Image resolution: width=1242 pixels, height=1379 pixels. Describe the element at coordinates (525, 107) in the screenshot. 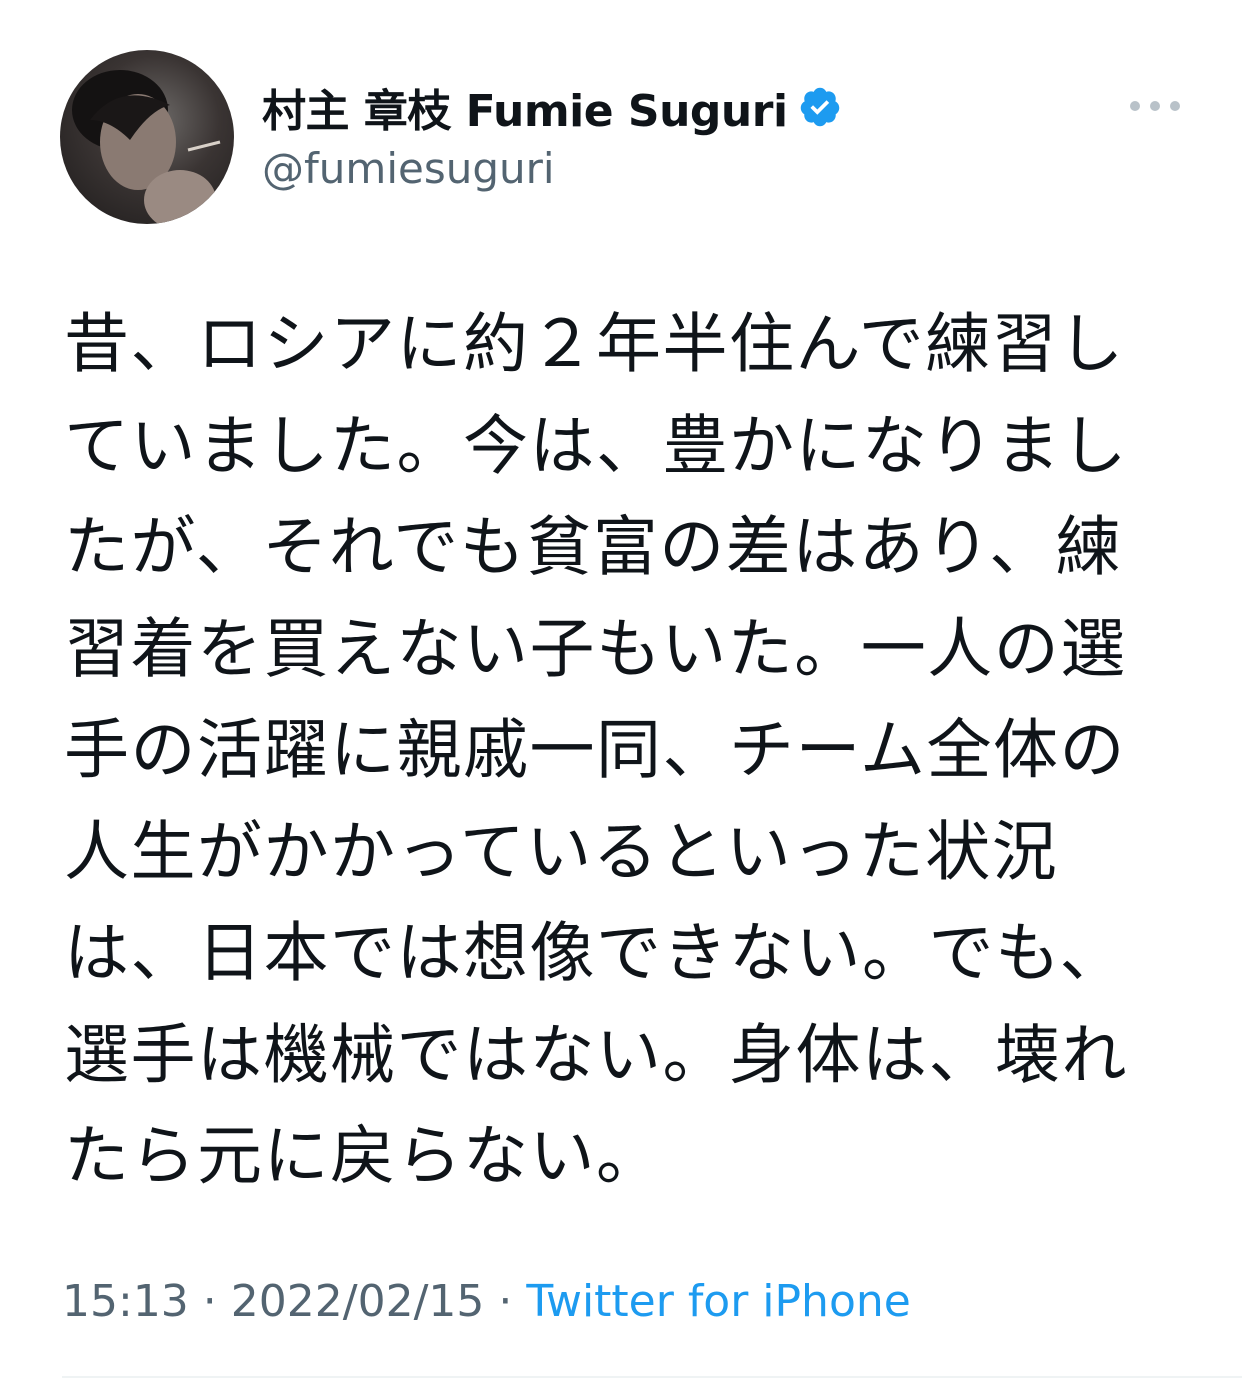

I see `author-display-name: 村主 章枝 Fumie Suguri` at that location.